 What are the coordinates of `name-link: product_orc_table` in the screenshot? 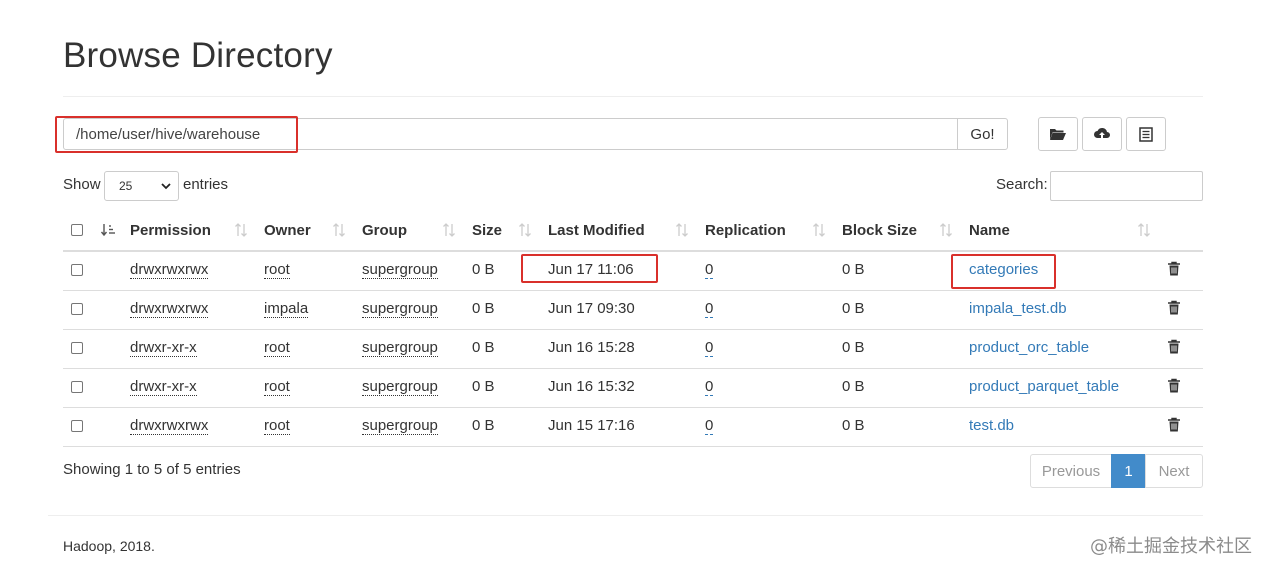 It's located at (1029, 347).